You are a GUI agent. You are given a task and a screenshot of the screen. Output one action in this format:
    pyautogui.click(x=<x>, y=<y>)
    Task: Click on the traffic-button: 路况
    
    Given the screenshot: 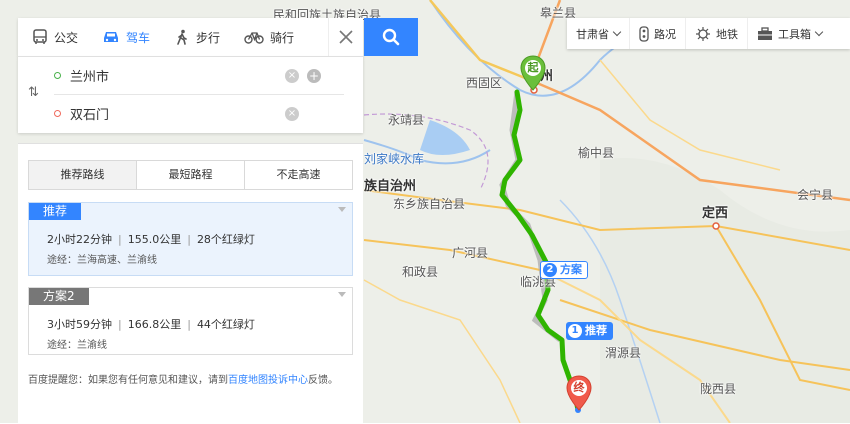 What is the action you would take?
    pyautogui.click(x=657, y=33)
    